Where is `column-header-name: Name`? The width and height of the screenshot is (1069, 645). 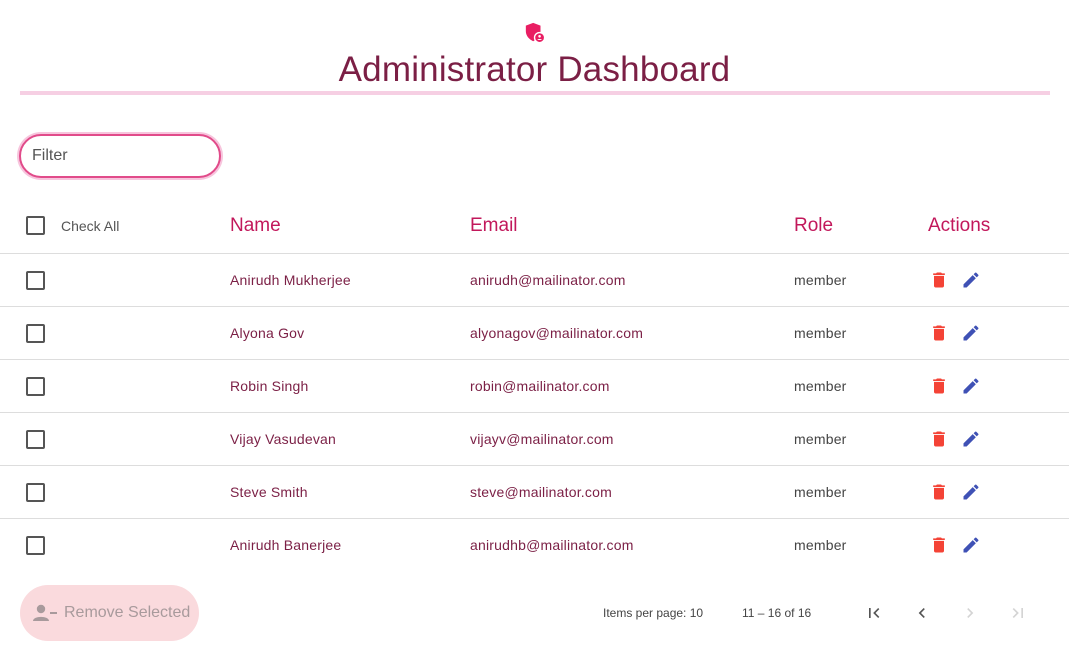
column-header-name: Name is located at coordinates (255, 225).